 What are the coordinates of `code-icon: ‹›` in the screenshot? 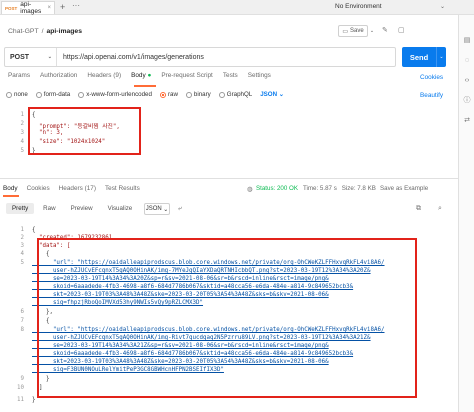 It's located at (467, 81).